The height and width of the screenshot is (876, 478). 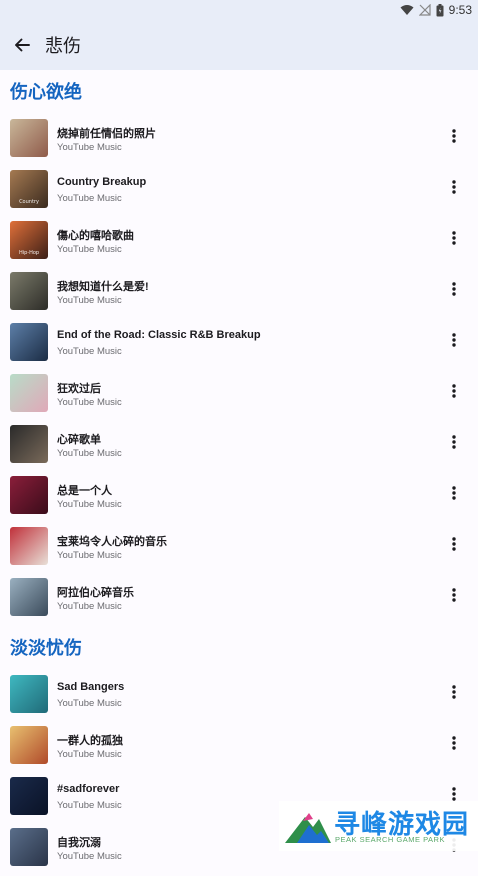 What do you see at coordinates (239, 748) in the screenshot?
I see `playlist-row: 一群人的孤独 YouTube Music` at bounding box center [239, 748].